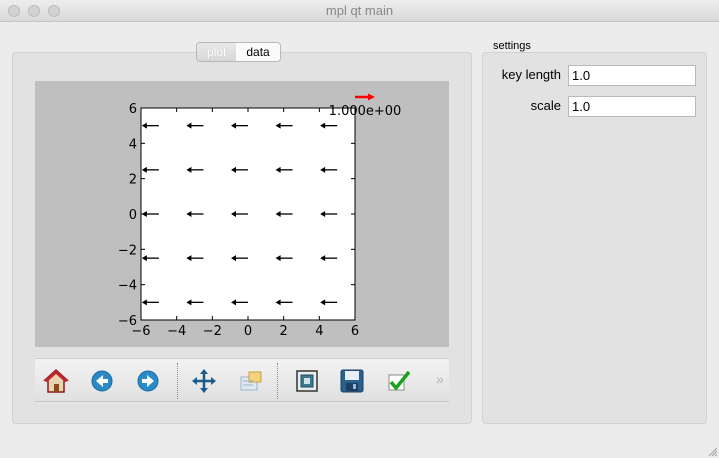 This screenshot has width=719, height=458. What do you see at coordinates (355, 331) in the screenshot?
I see `x-tick-label: 6` at bounding box center [355, 331].